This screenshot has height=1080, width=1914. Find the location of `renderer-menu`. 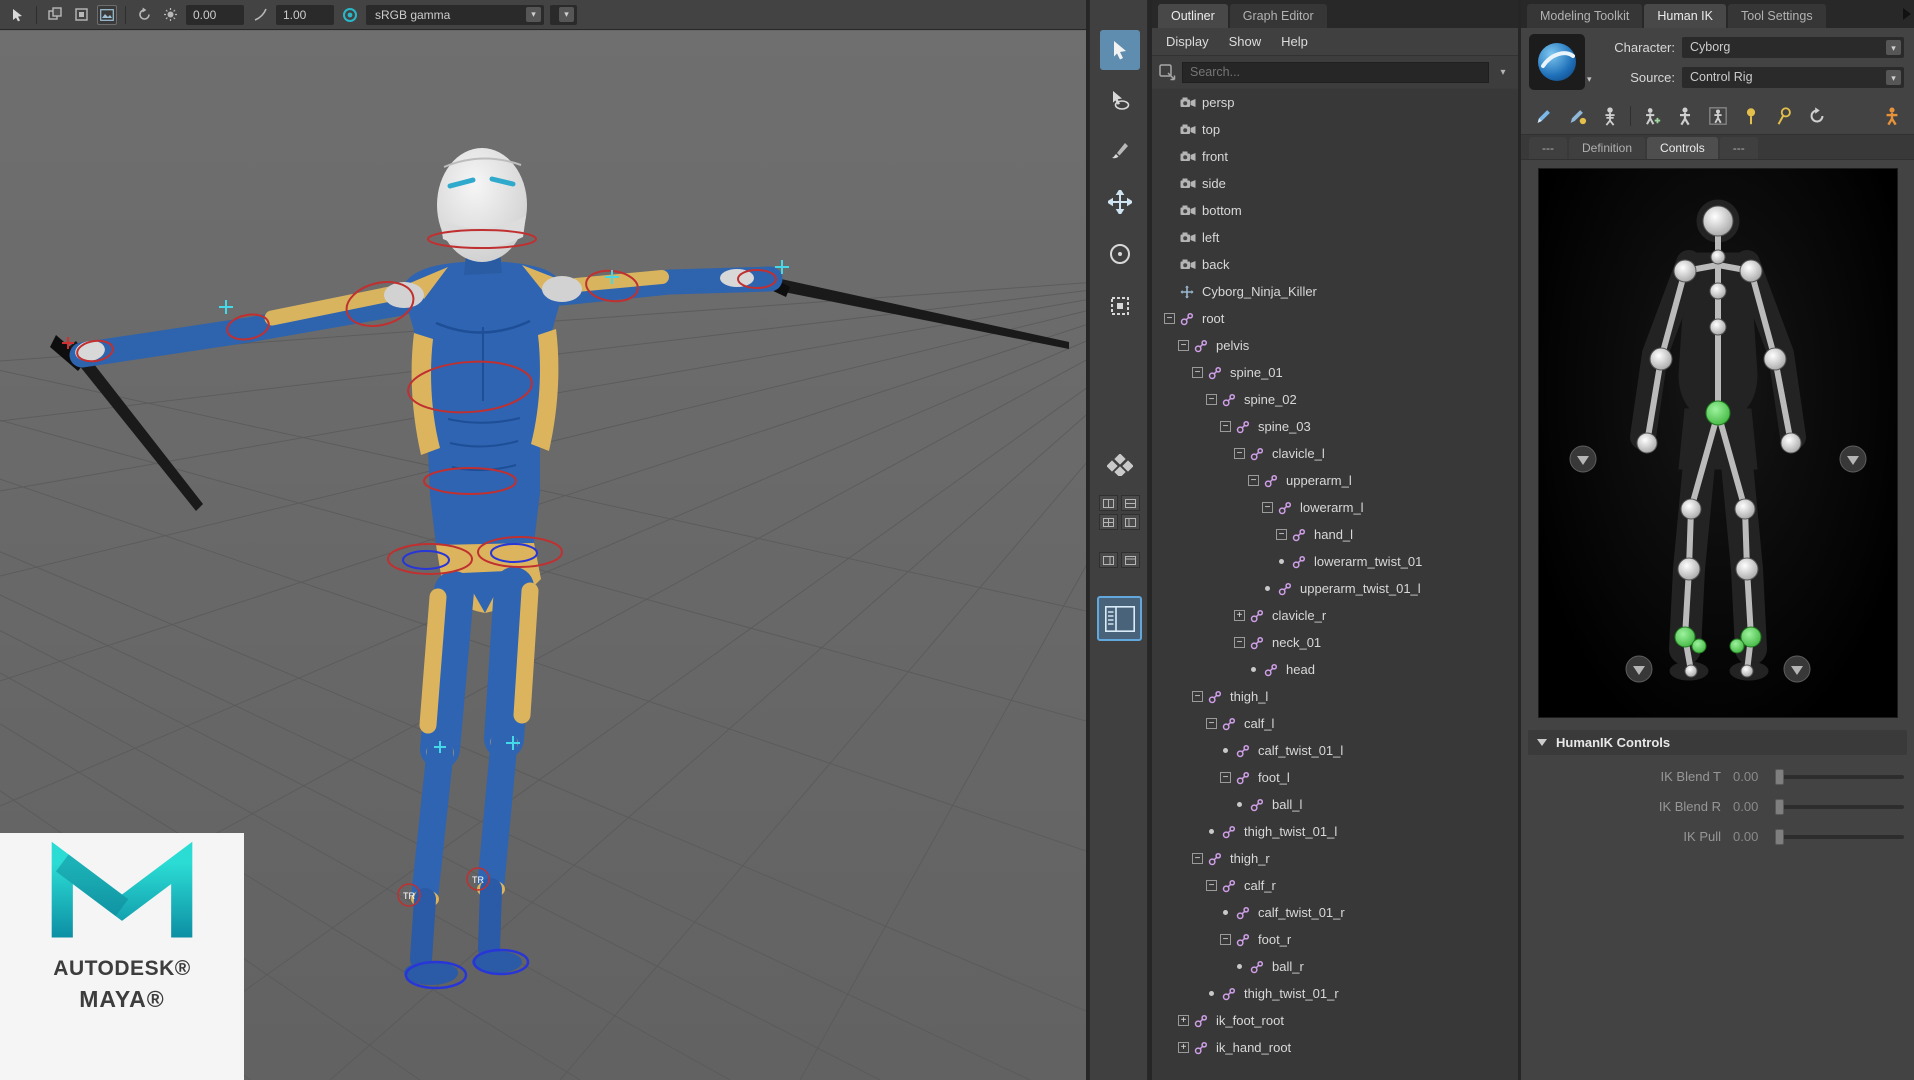

renderer-menu is located at coordinates (563, 14).